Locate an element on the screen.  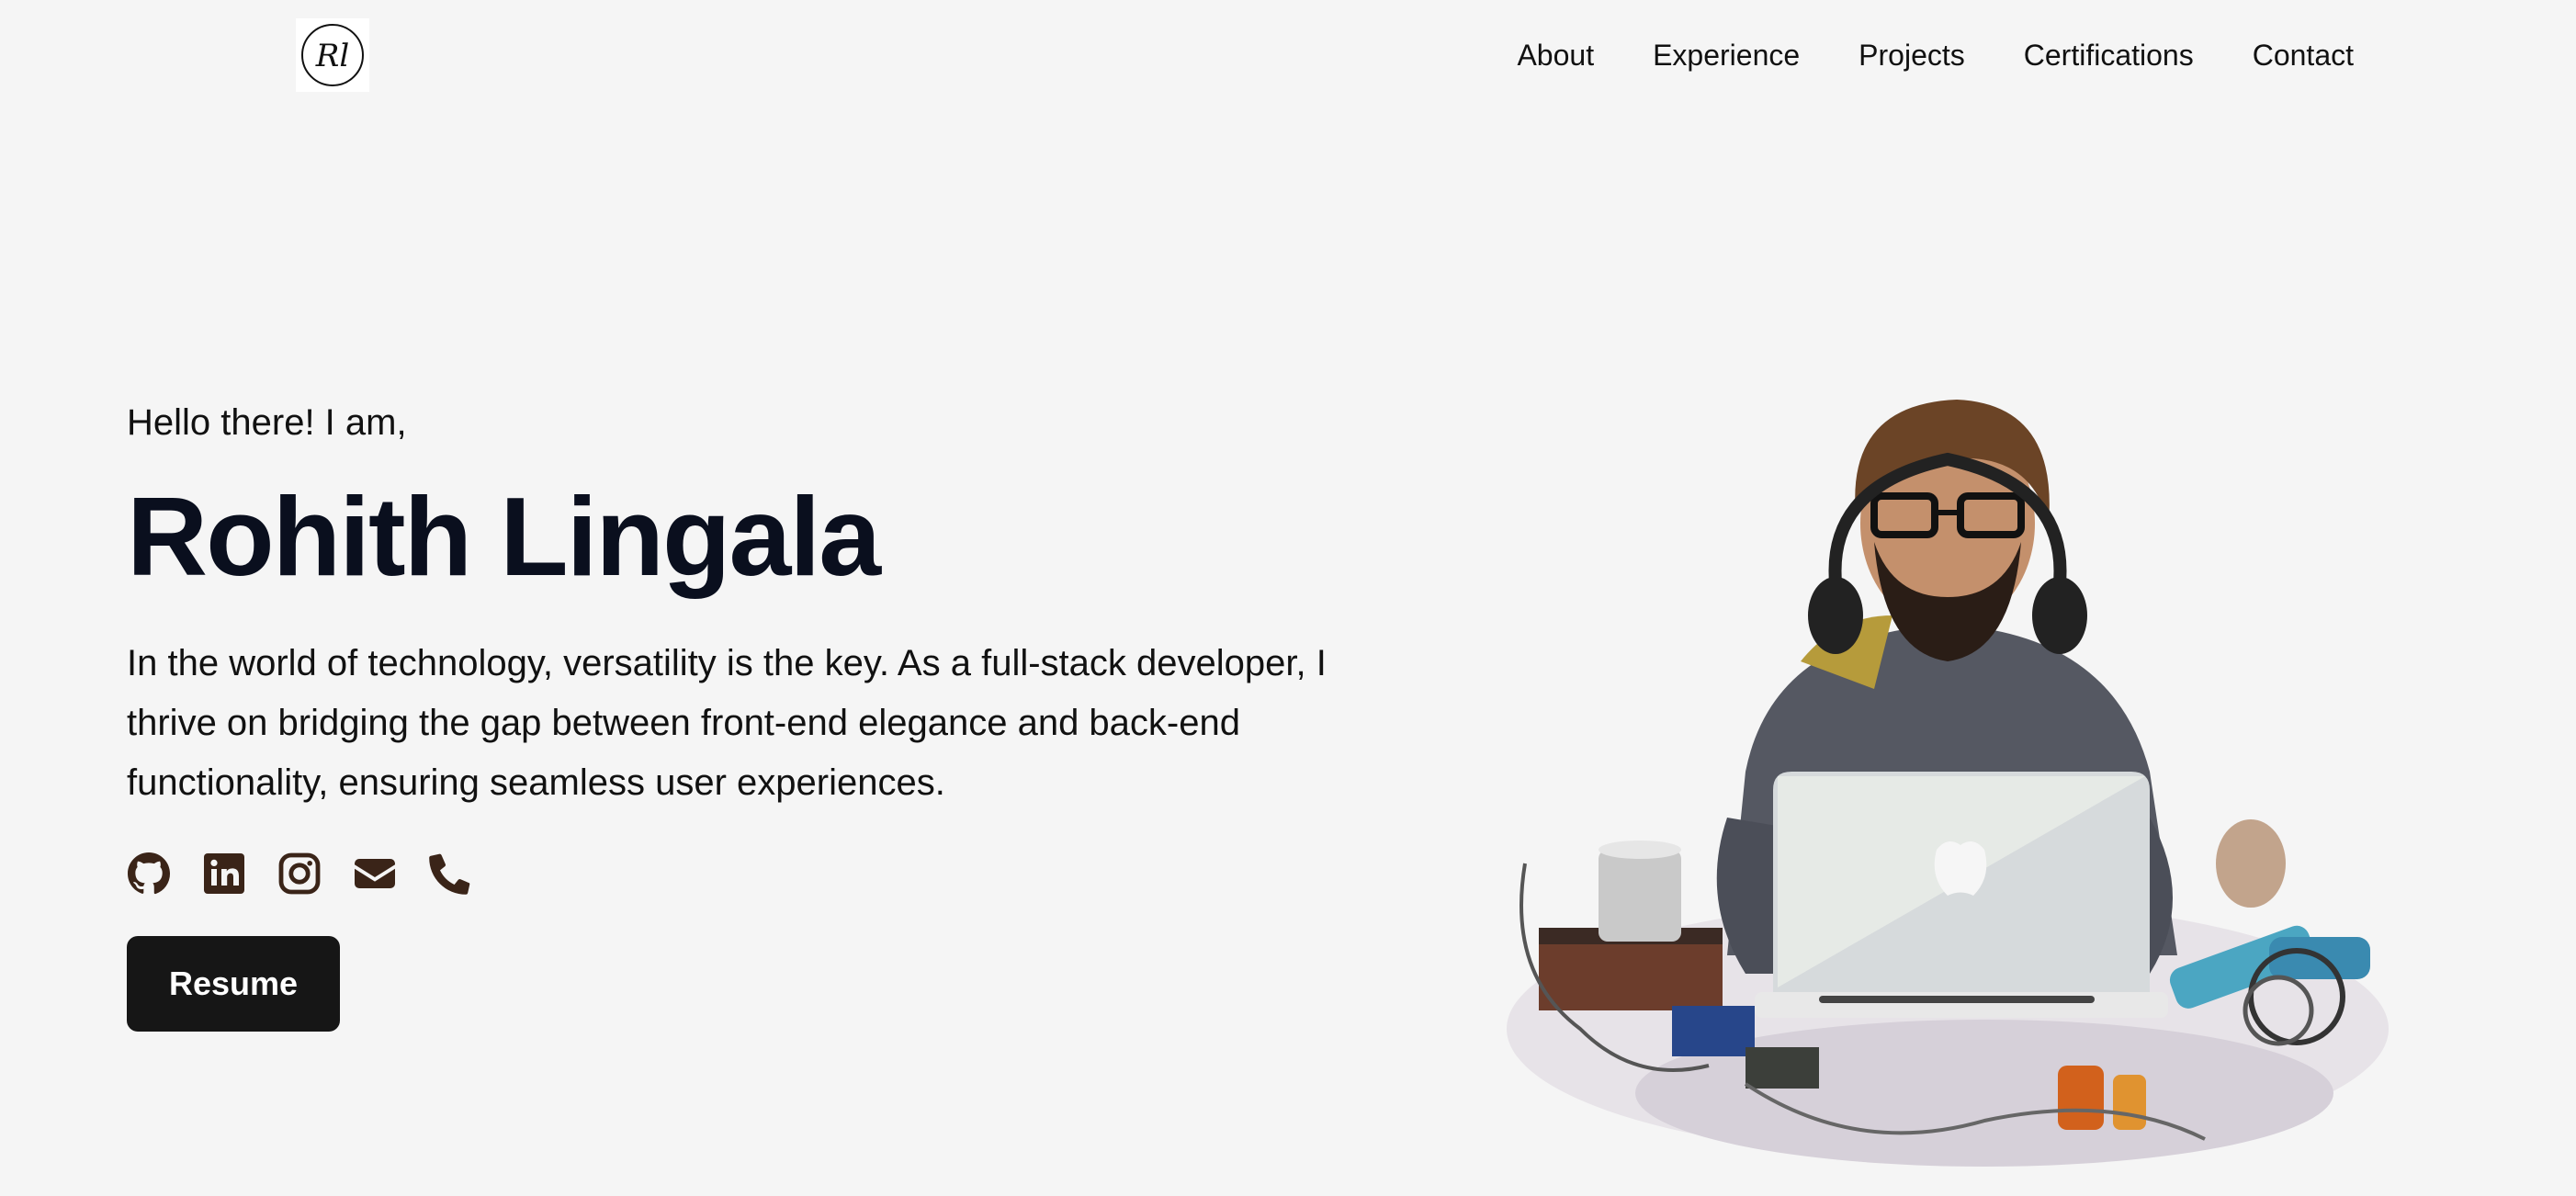
logo-text: Rl is located at coordinates (332, 56).